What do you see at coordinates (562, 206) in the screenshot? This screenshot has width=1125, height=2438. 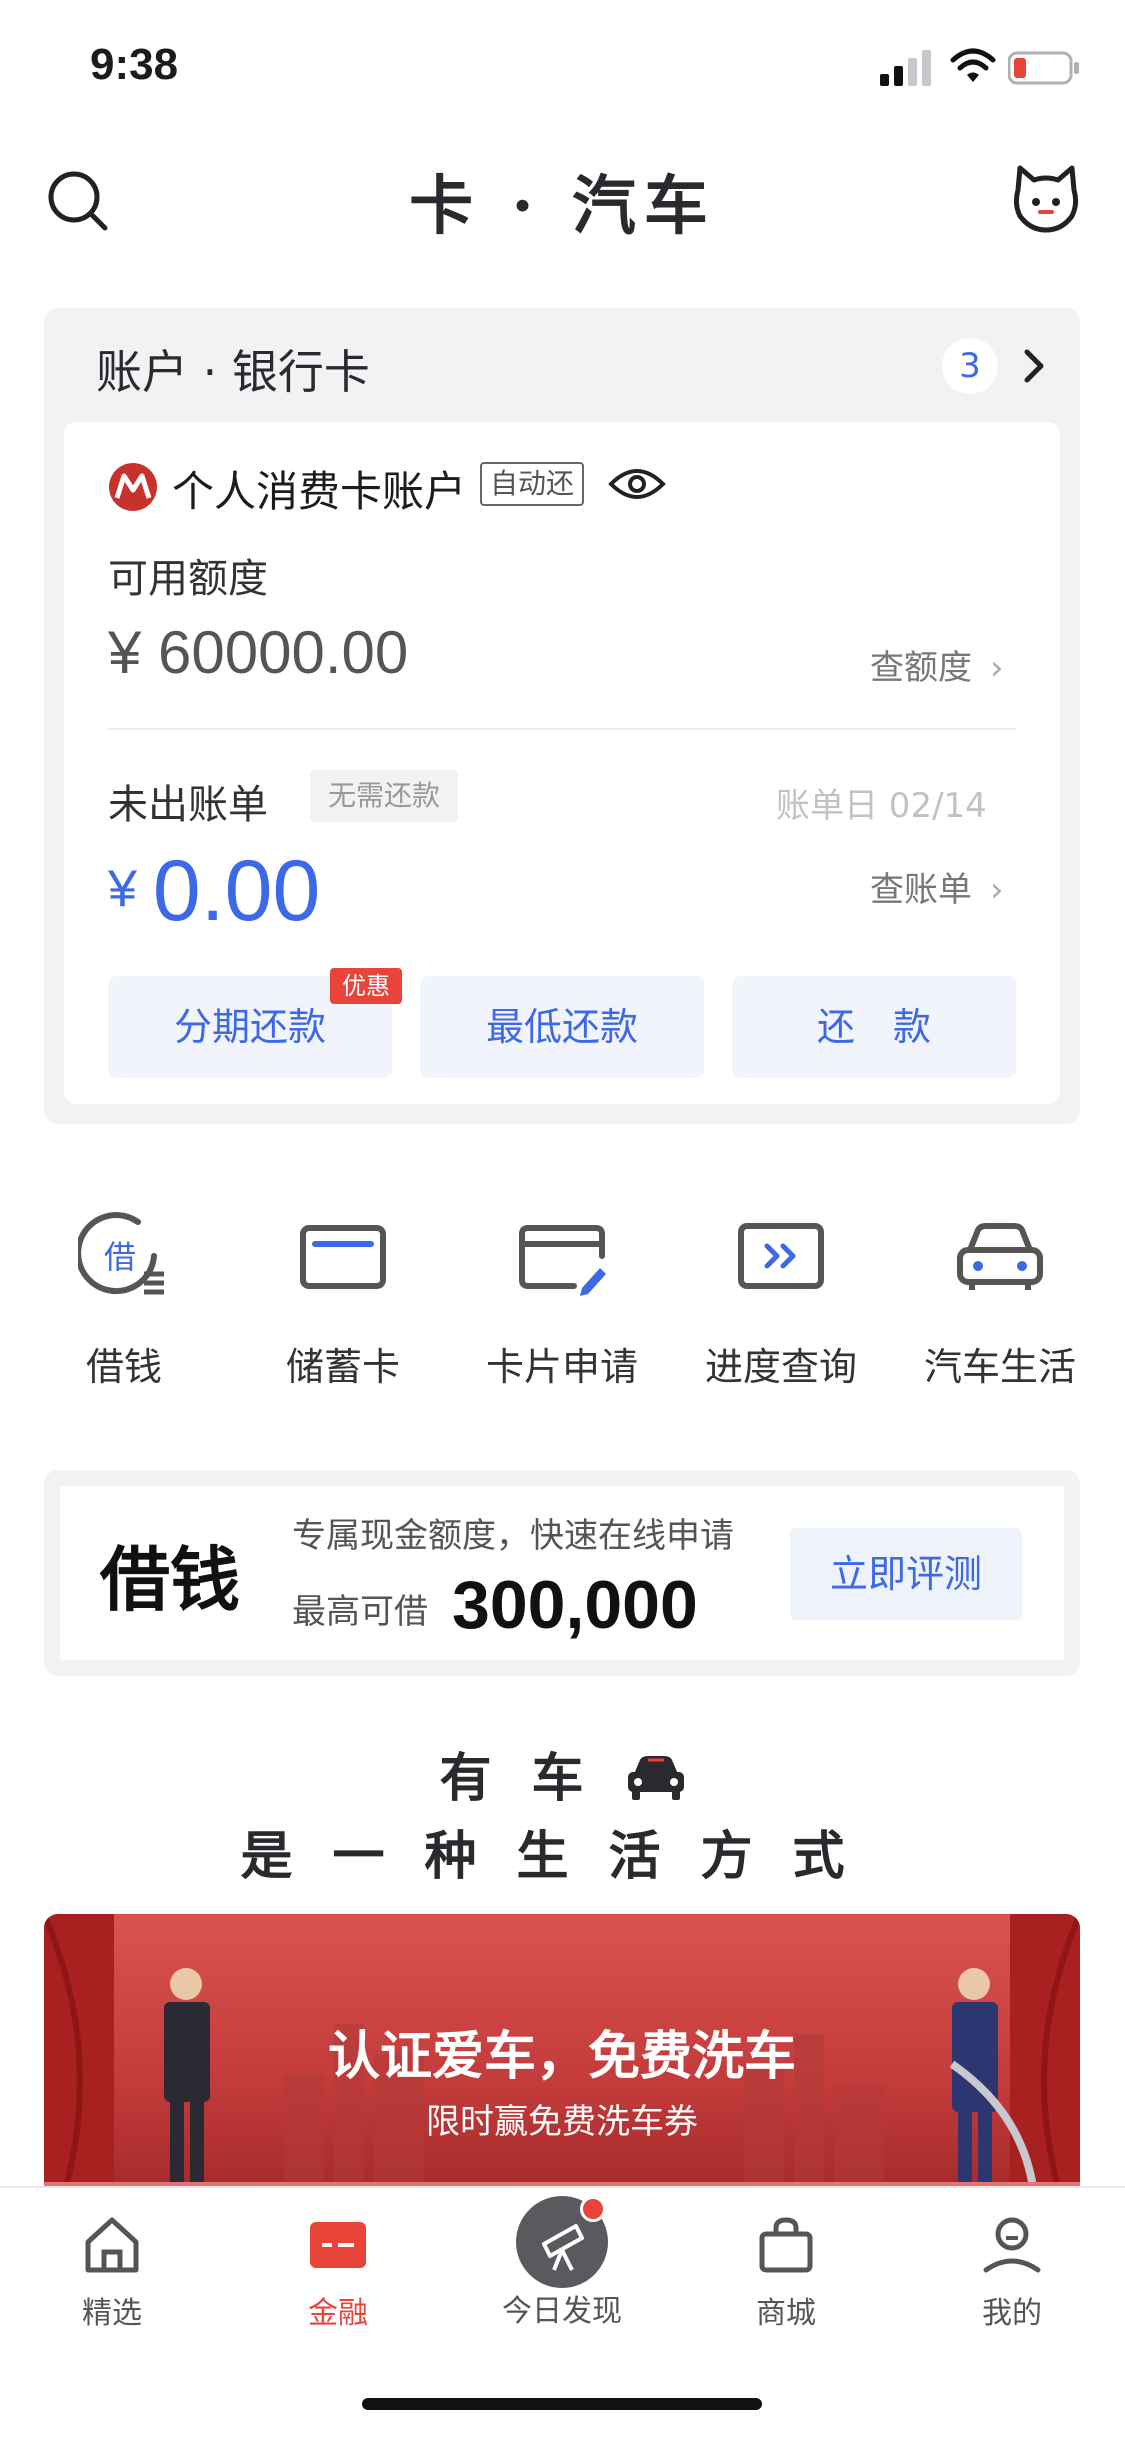 I see `page-title: 卡 · 汽车` at bounding box center [562, 206].